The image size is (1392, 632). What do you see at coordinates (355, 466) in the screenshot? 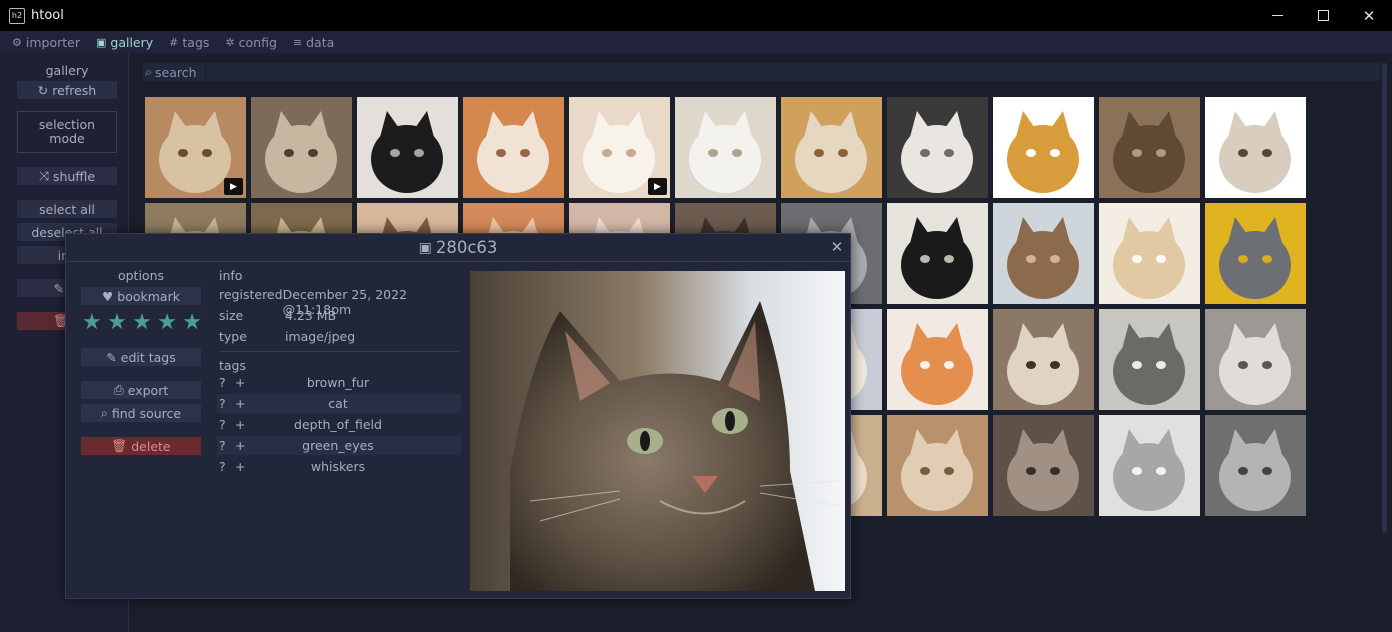
I see `tag-name: whiskers` at bounding box center [355, 466].